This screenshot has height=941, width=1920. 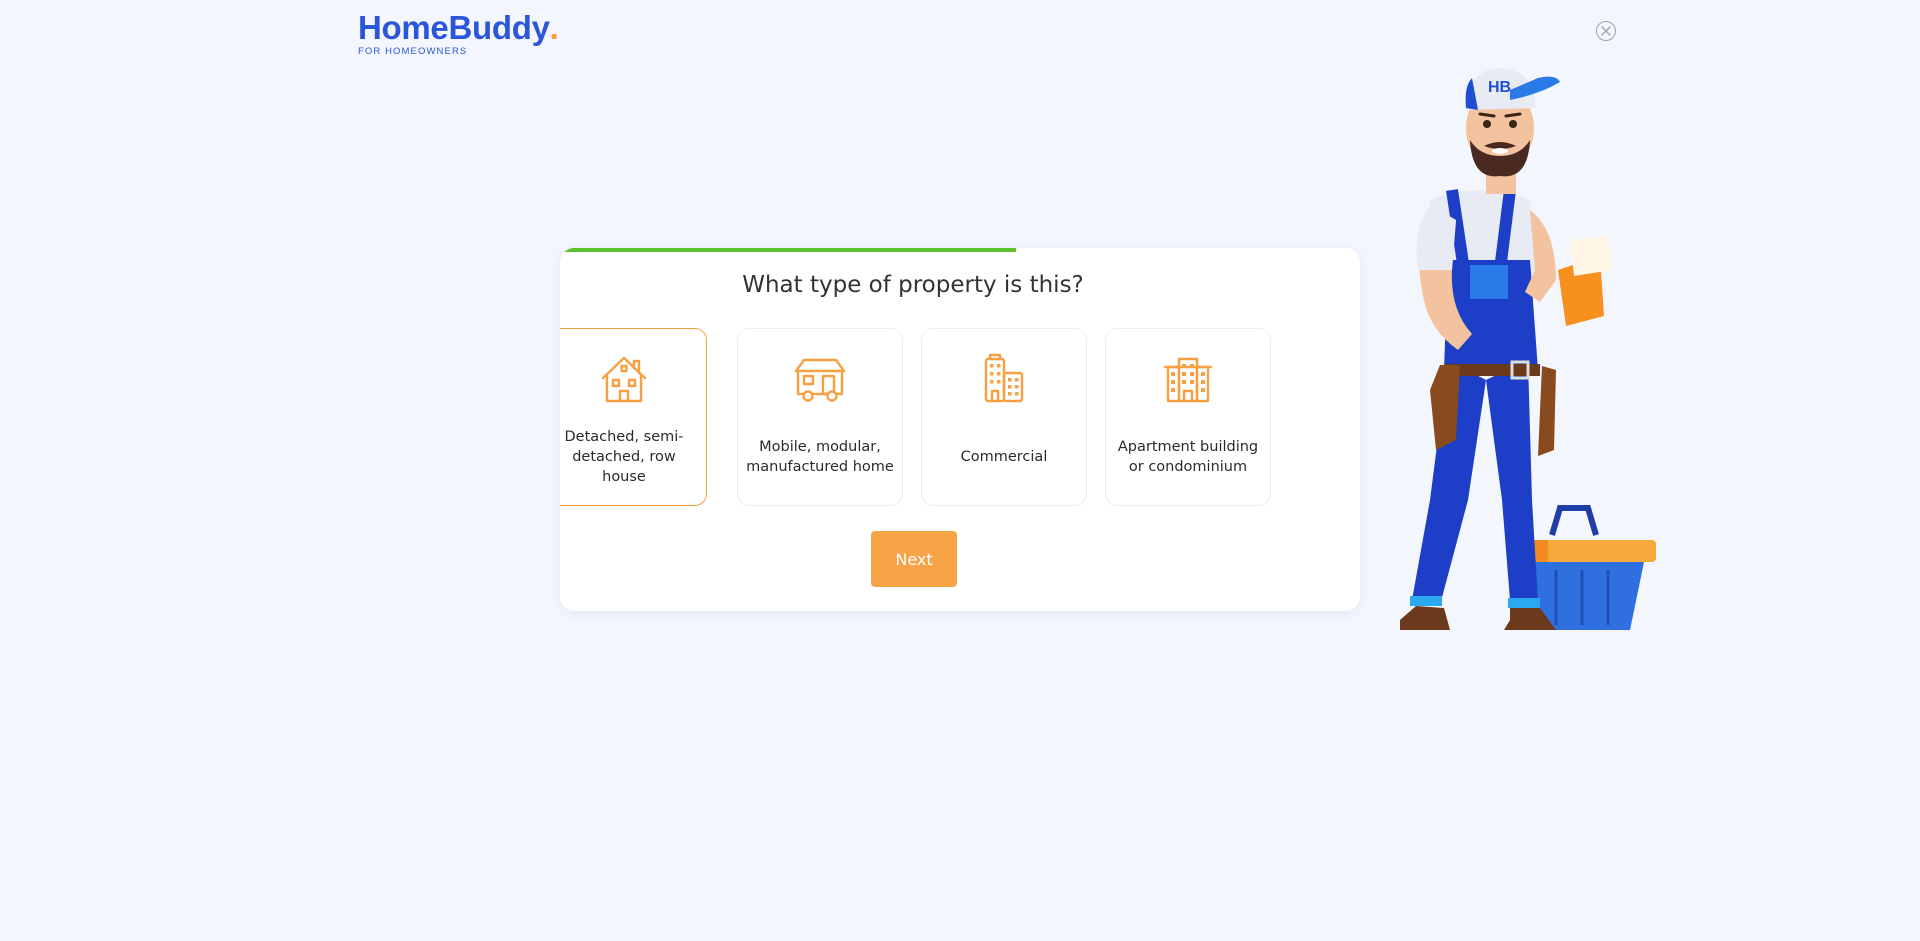 What do you see at coordinates (1499, 87) in the screenshot?
I see `mascot-cap-text: HB` at bounding box center [1499, 87].